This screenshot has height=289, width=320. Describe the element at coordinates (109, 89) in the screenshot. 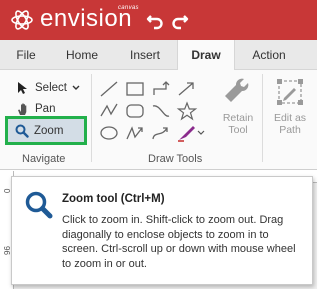

I see `line-icon` at that location.